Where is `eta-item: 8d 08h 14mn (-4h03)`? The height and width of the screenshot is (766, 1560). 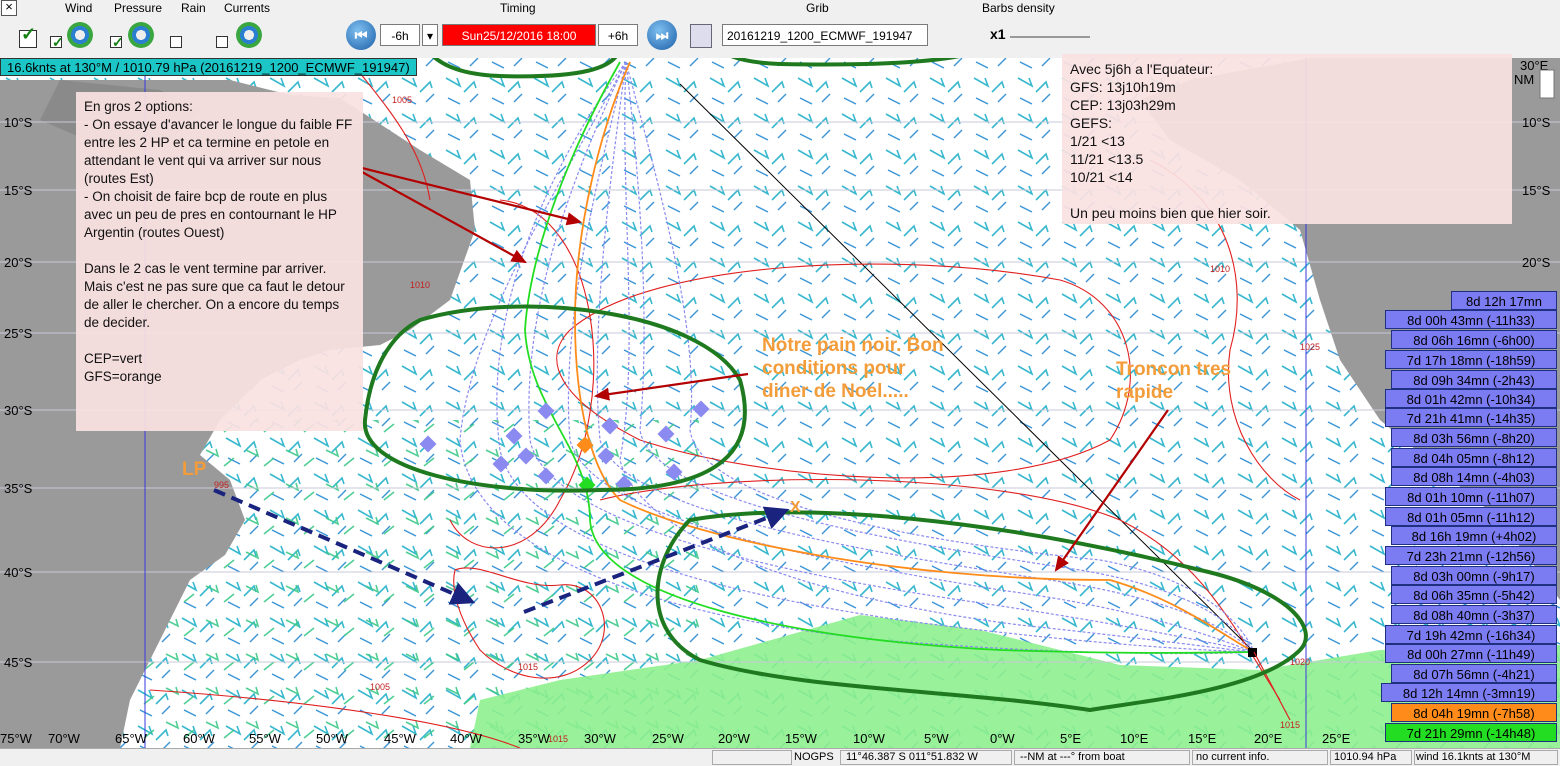
eta-item: 8d 08h 14mn (-4h03) is located at coordinates (1474, 476).